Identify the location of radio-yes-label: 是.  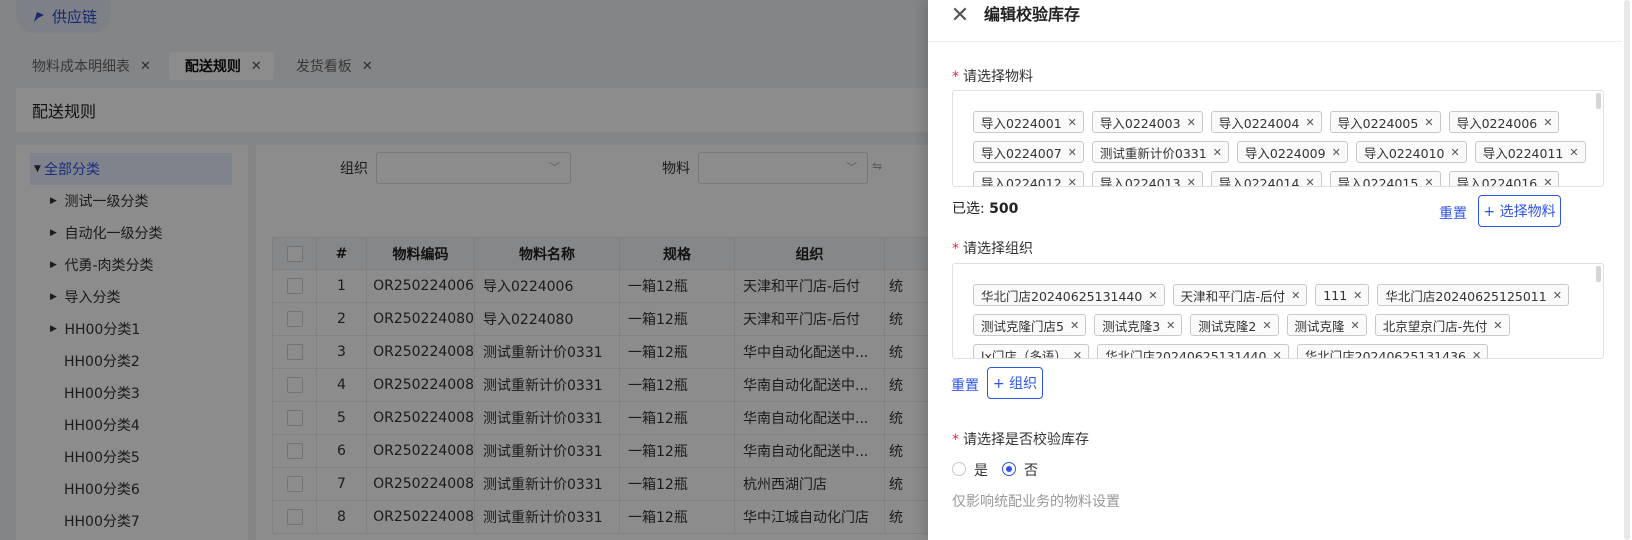
(981, 470).